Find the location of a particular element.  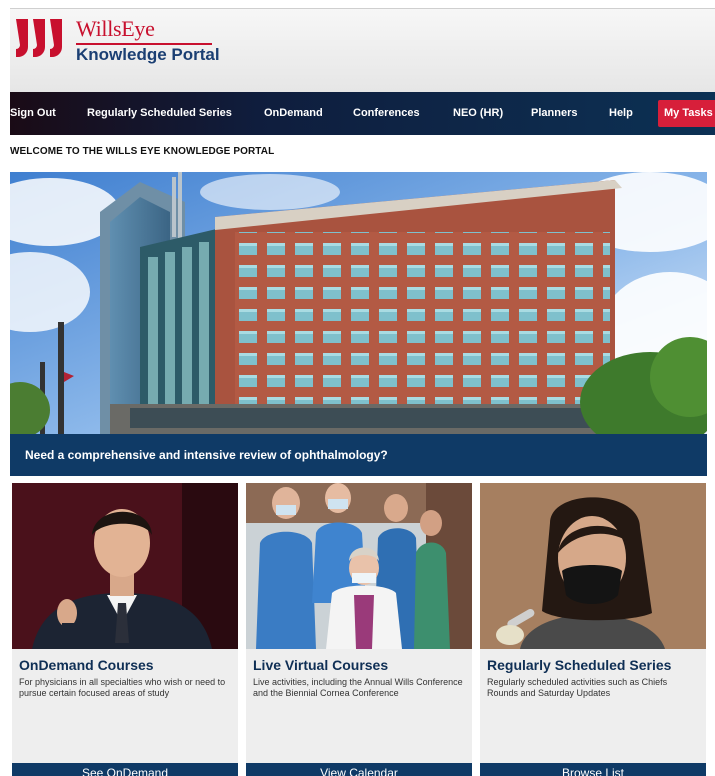

card-title: Regularly Scheduled Series is located at coordinates (579, 665).